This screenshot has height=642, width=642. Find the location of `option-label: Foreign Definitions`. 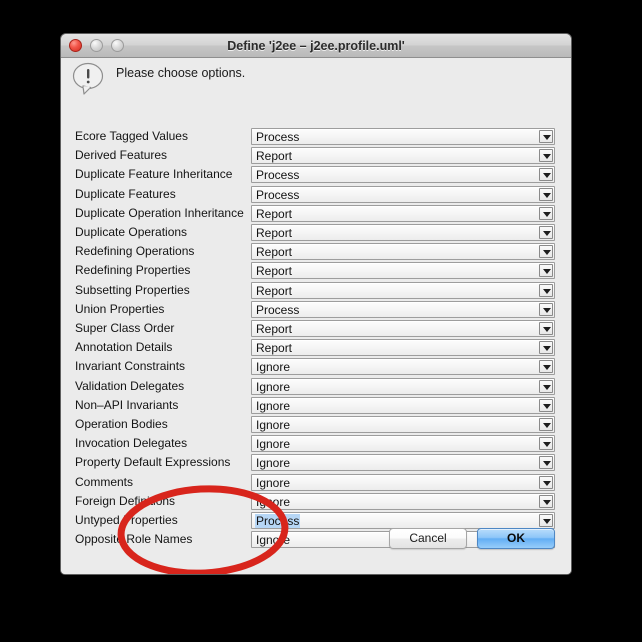

option-label: Foreign Definitions is located at coordinates (125, 500).